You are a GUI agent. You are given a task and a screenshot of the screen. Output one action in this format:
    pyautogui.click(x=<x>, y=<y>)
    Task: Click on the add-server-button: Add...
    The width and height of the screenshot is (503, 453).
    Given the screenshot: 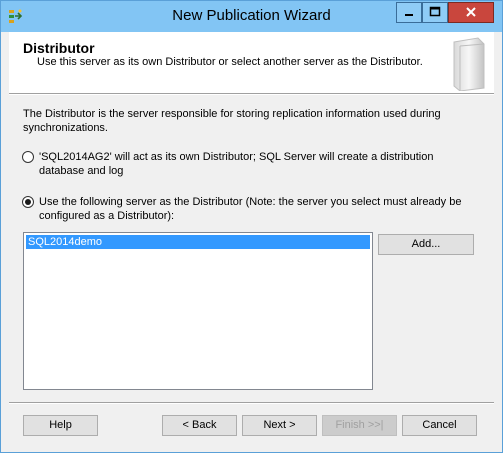 What is the action you would take?
    pyautogui.click(x=426, y=244)
    